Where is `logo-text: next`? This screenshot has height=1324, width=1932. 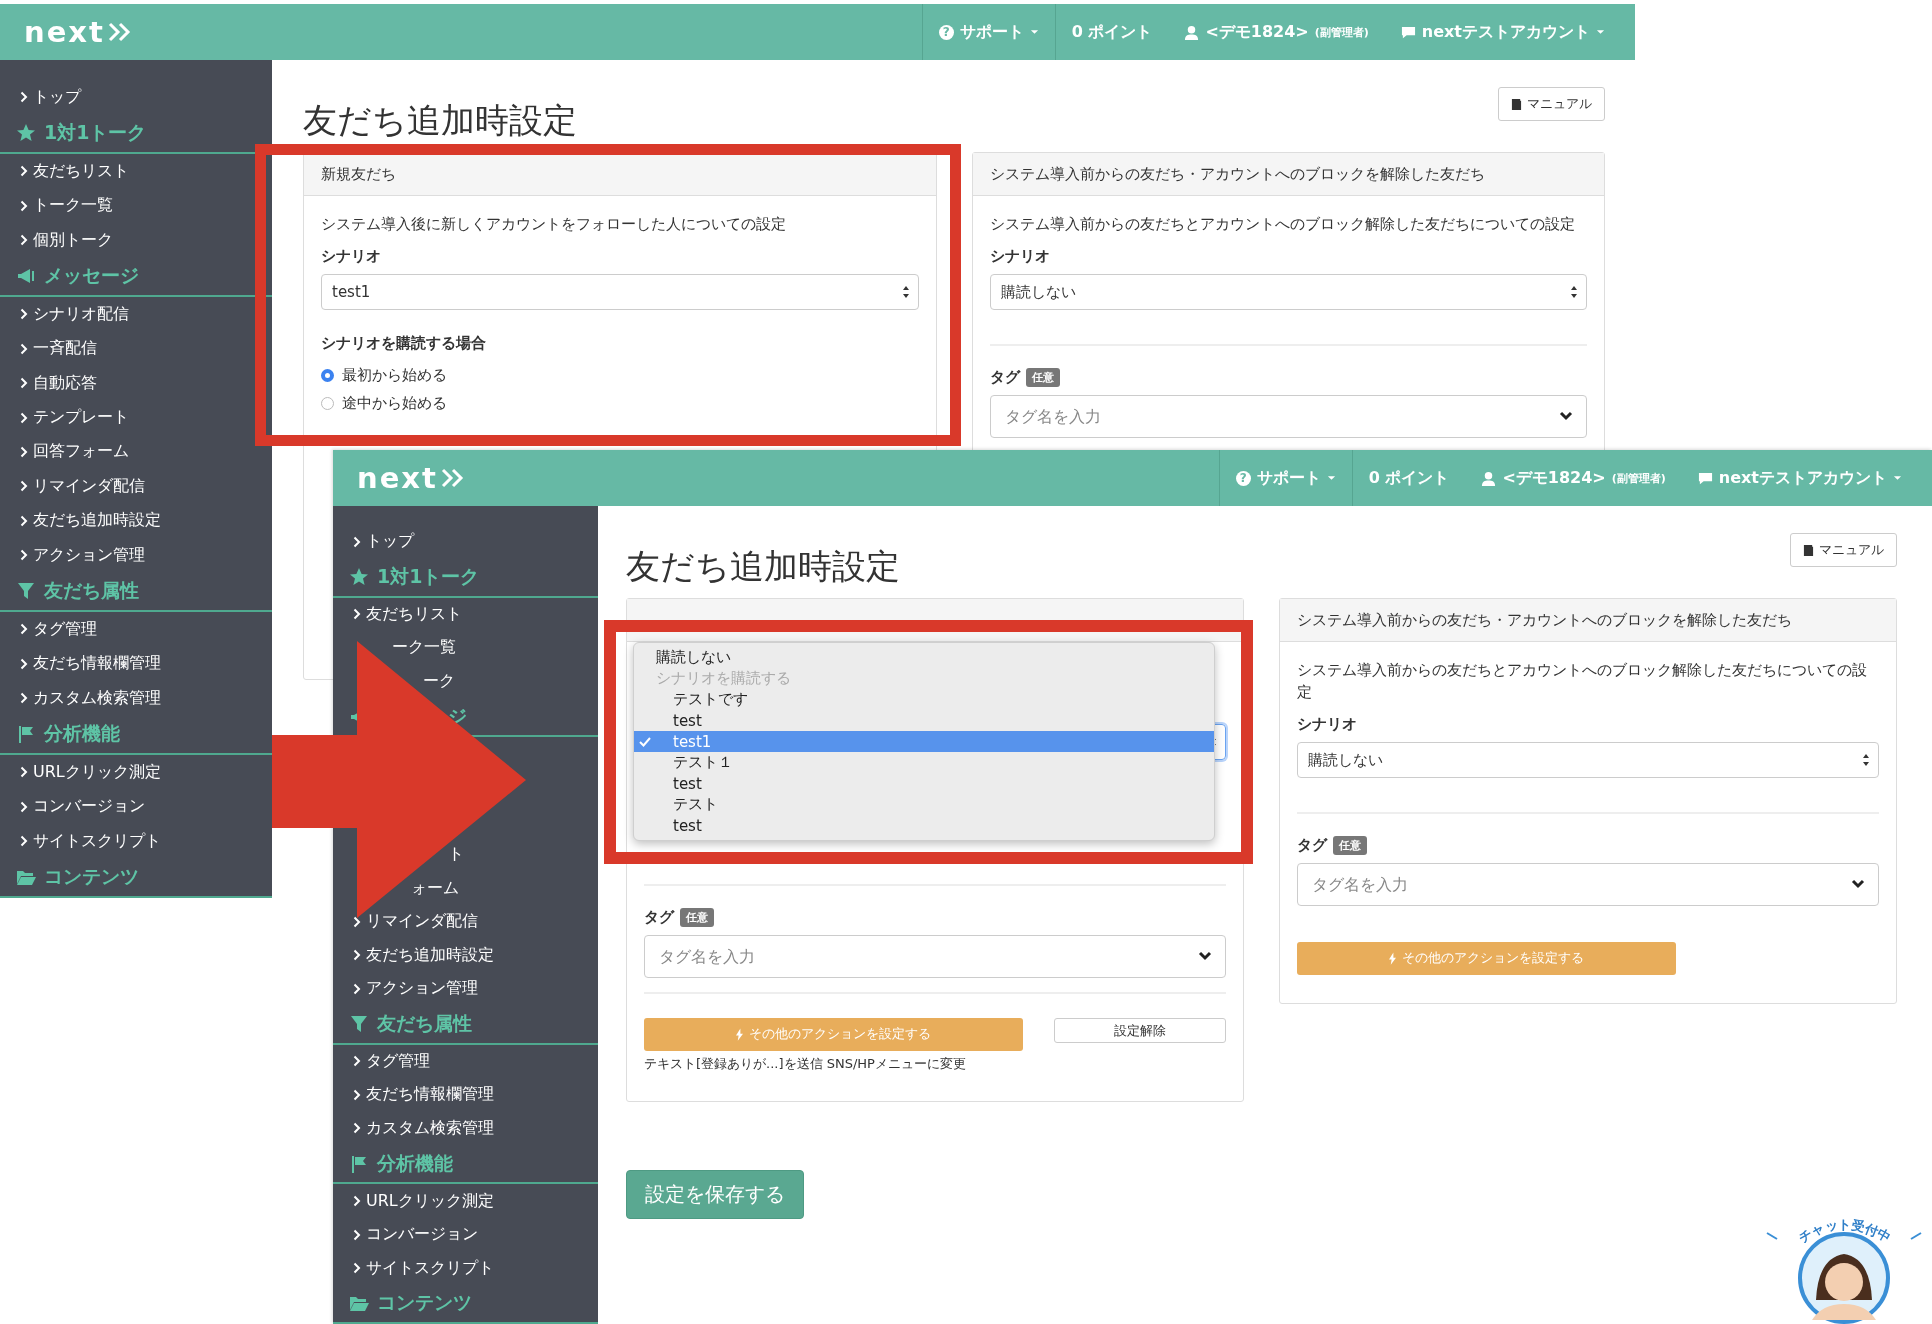
logo-text: next is located at coordinates (64, 32).